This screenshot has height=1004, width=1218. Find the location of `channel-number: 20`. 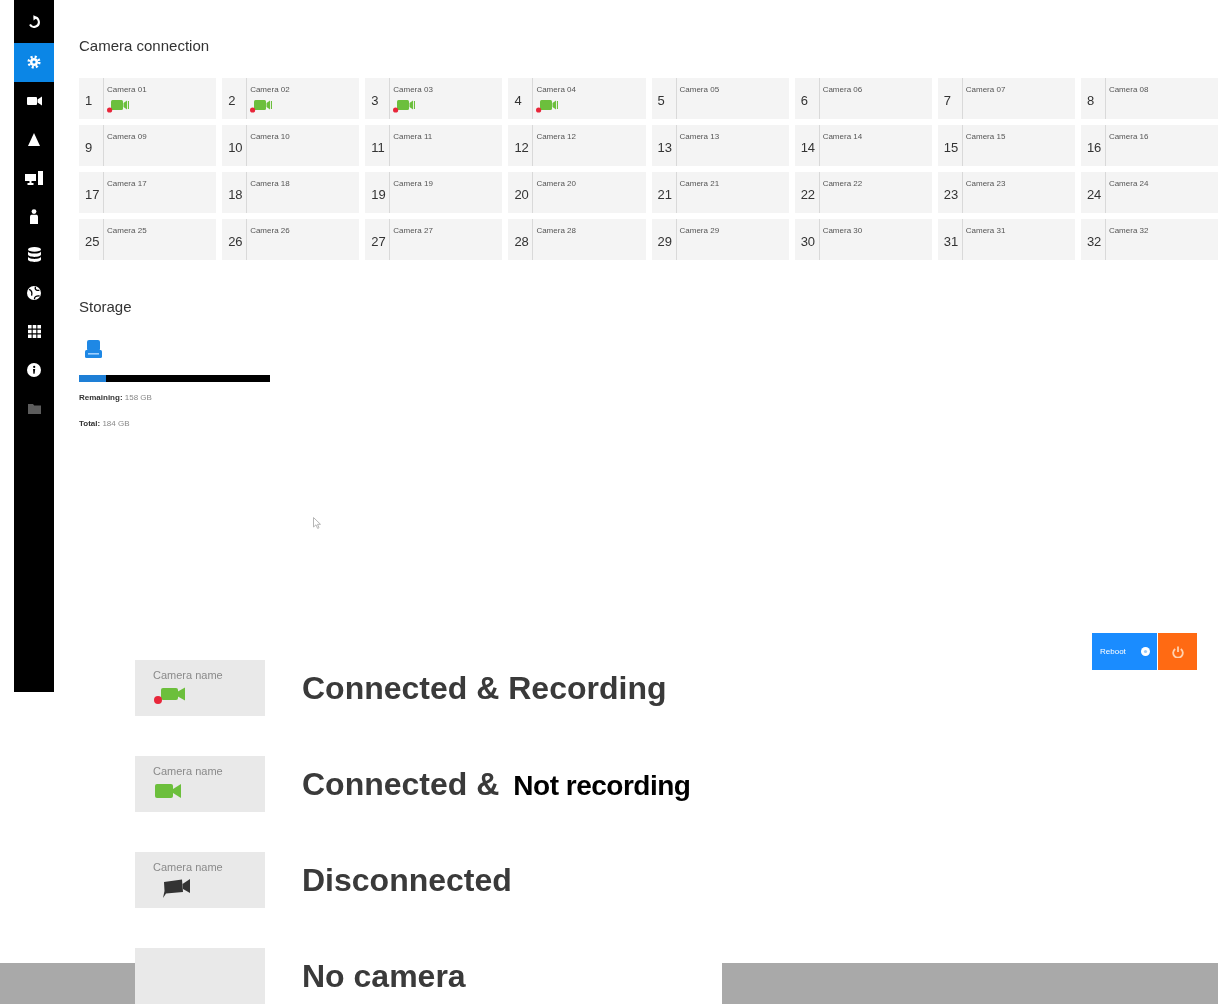

channel-number: 20 is located at coordinates (521, 194).